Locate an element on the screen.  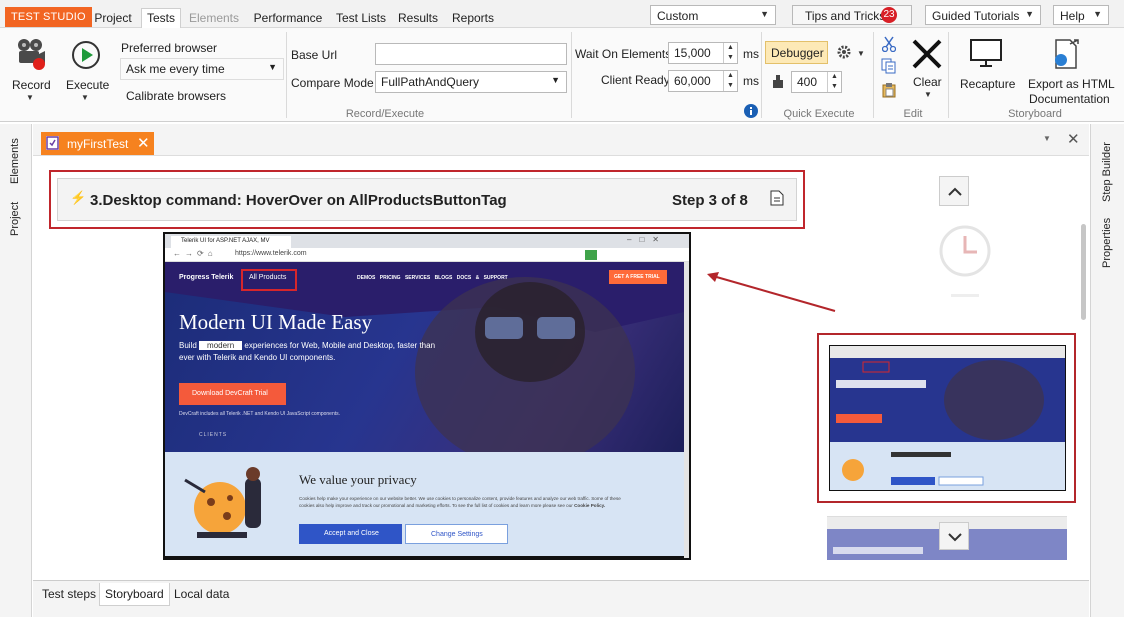
document-tab-title: myFirstTest is located at coordinates (98, 144).